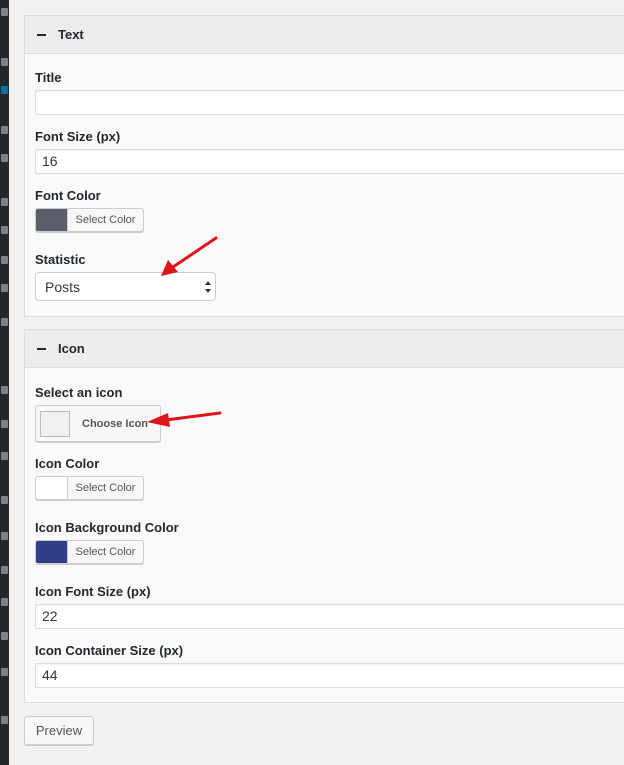  I want to click on icon-bg-color-label: Icon Background Color, so click(107, 527).